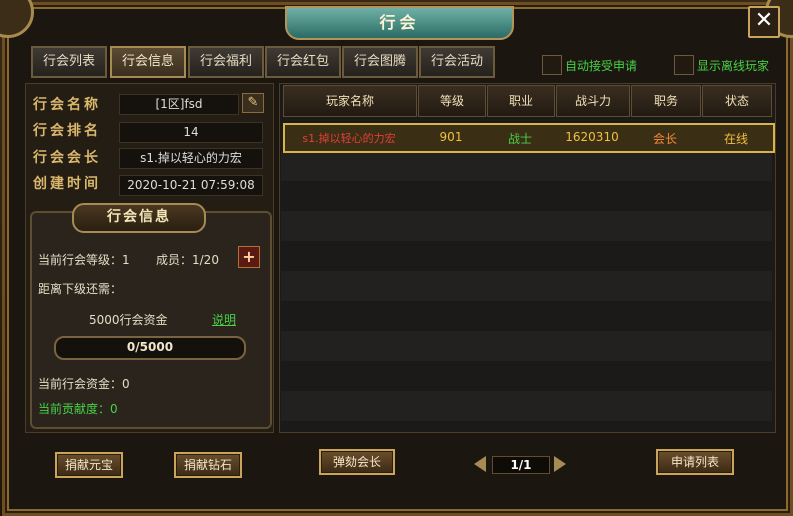 The width and height of the screenshot is (793, 516). What do you see at coordinates (187, 260) in the screenshot?
I see `members-text: 成员：1/20` at bounding box center [187, 260].